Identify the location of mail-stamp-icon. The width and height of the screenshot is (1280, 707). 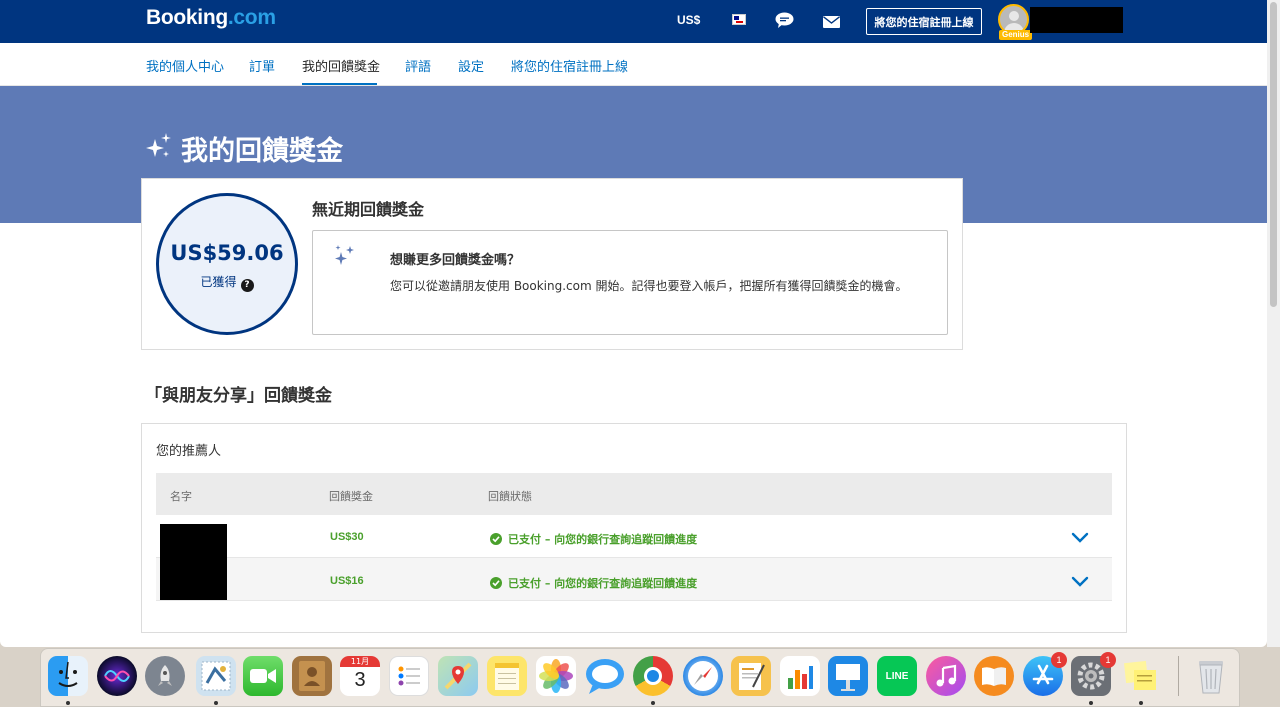
(216, 676).